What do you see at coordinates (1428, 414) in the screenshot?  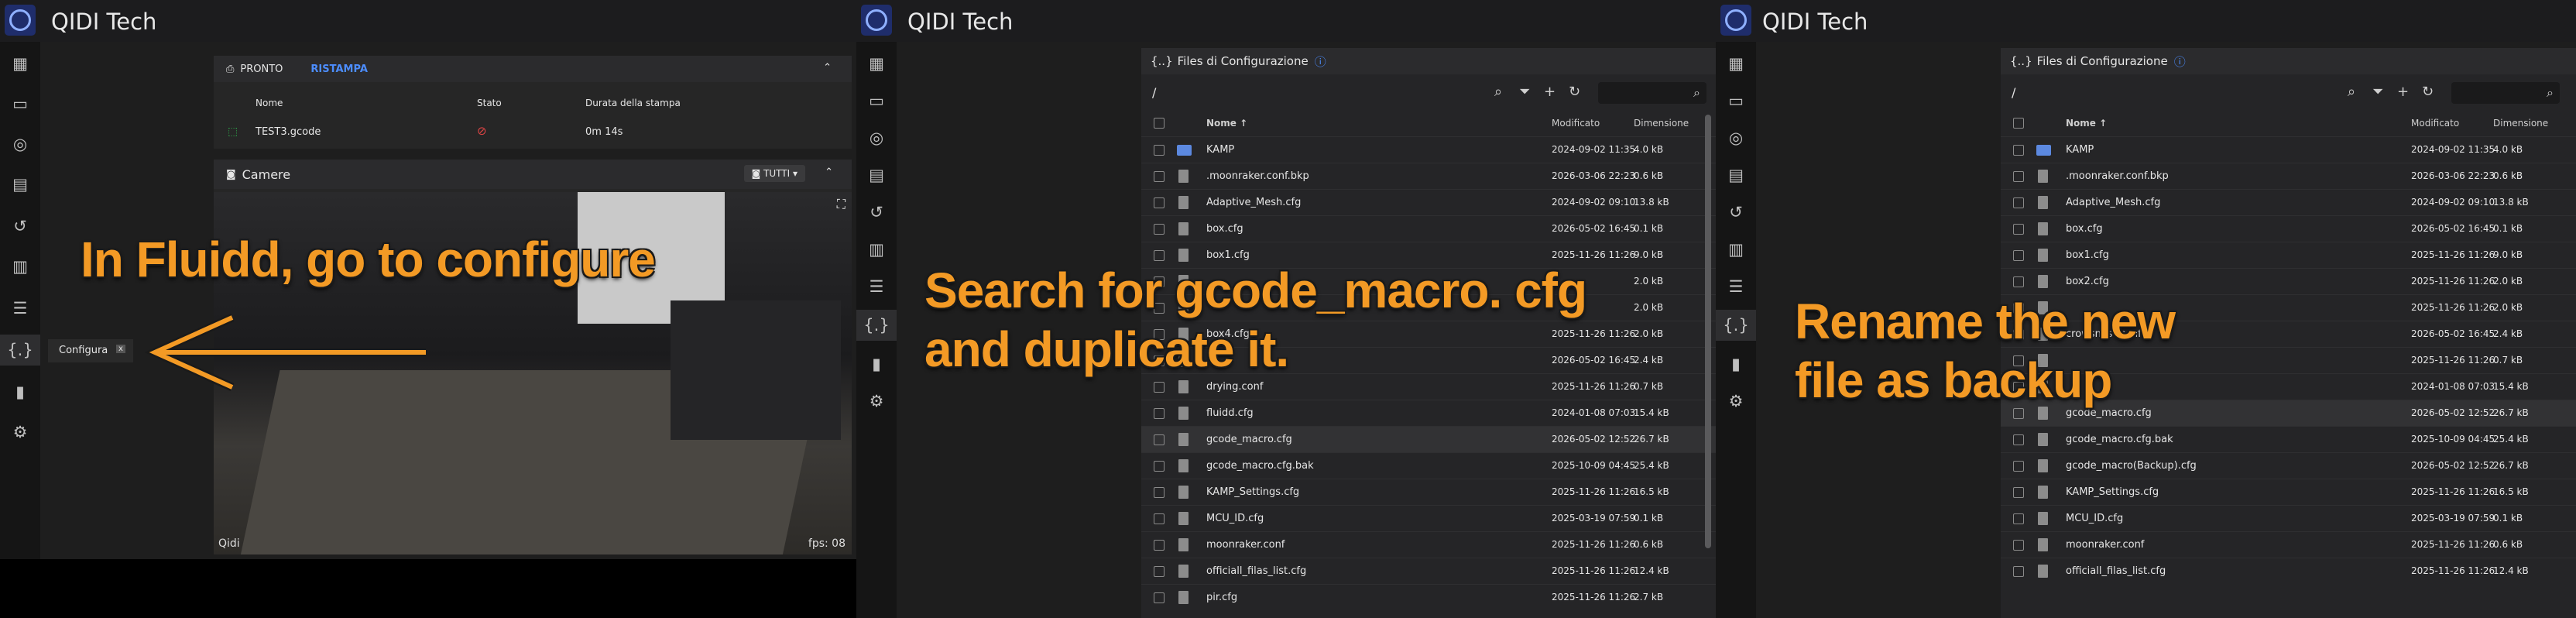 I see `file-row: fluidd.cfg 2024-01-08 07:03 15.4 kB` at bounding box center [1428, 414].